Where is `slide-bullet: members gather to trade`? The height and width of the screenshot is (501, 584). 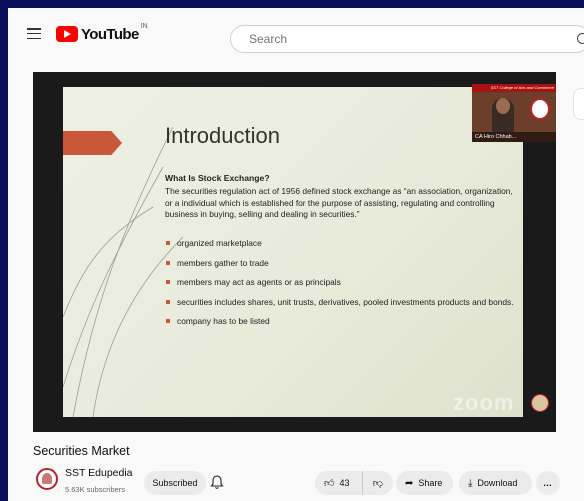 slide-bullet: members gather to trade is located at coordinates (340, 264).